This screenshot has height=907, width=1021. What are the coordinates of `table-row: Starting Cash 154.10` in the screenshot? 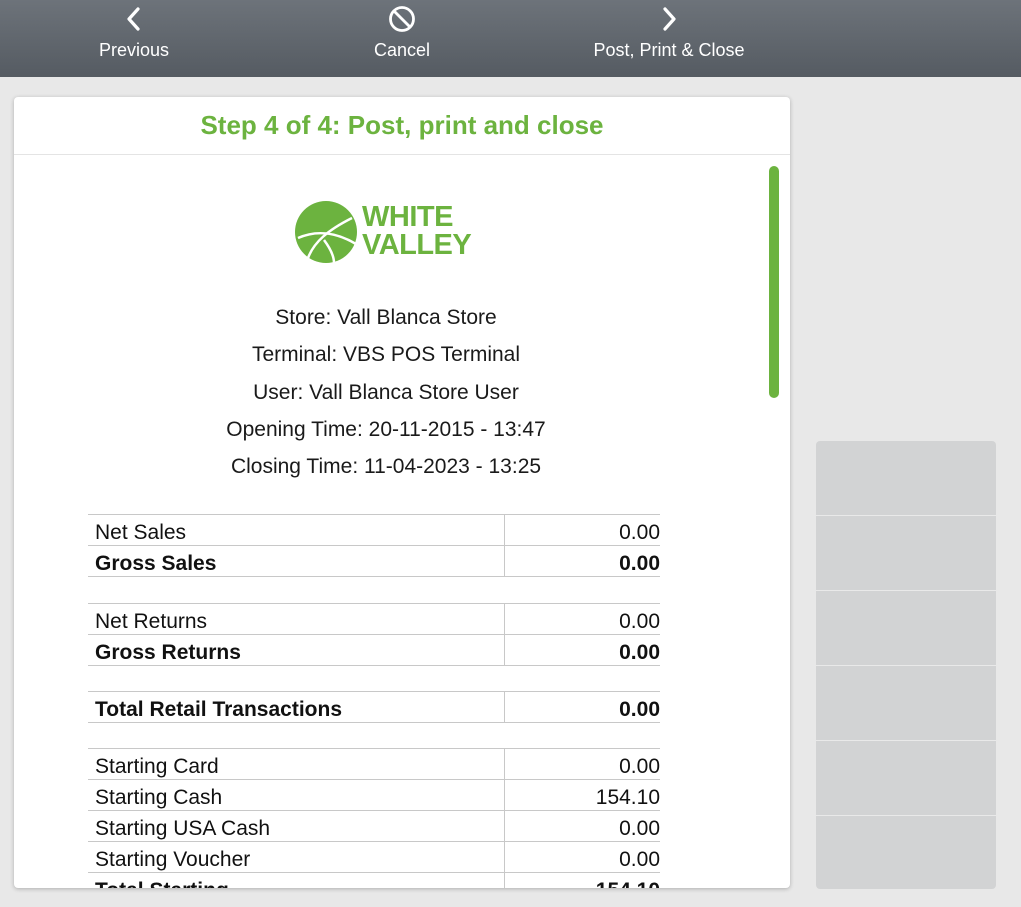 It's located at (374, 795).